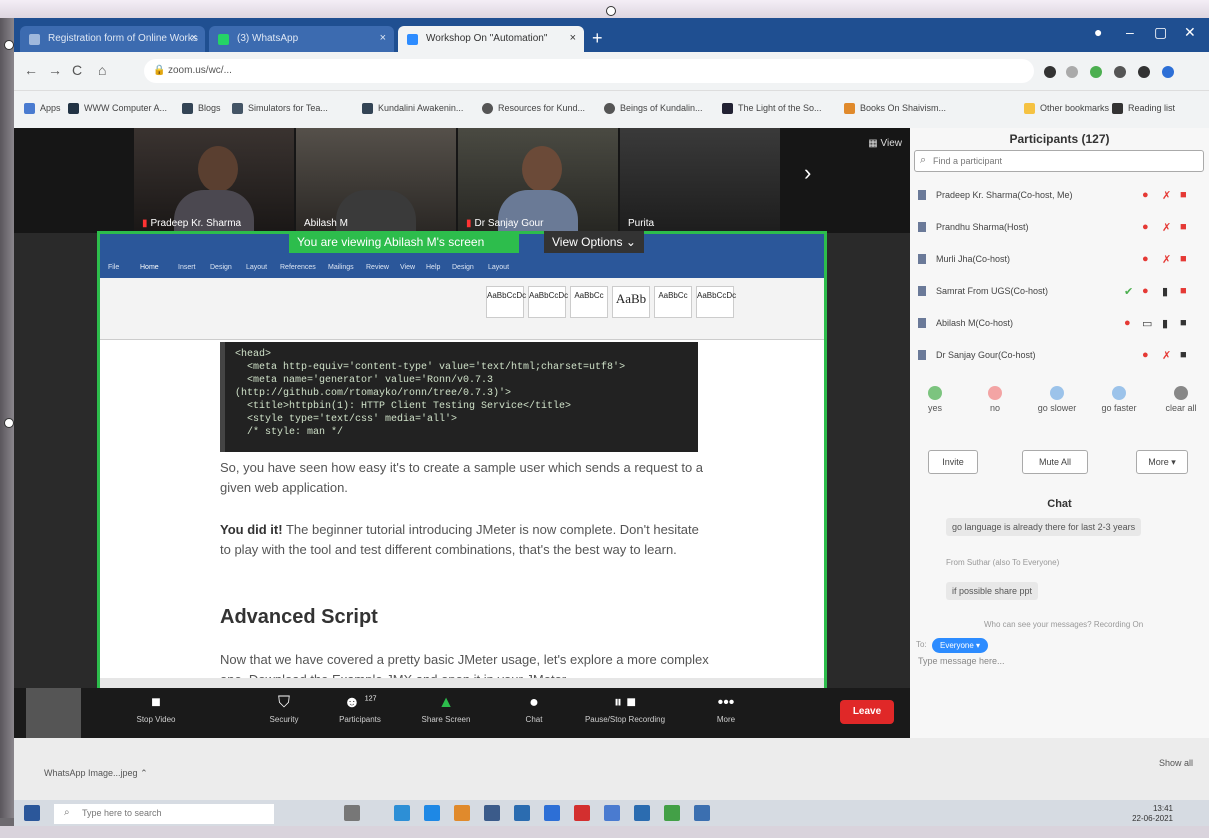  What do you see at coordinates (53, 713) in the screenshot?
I see `self-video` at bounding box center [53, 713].